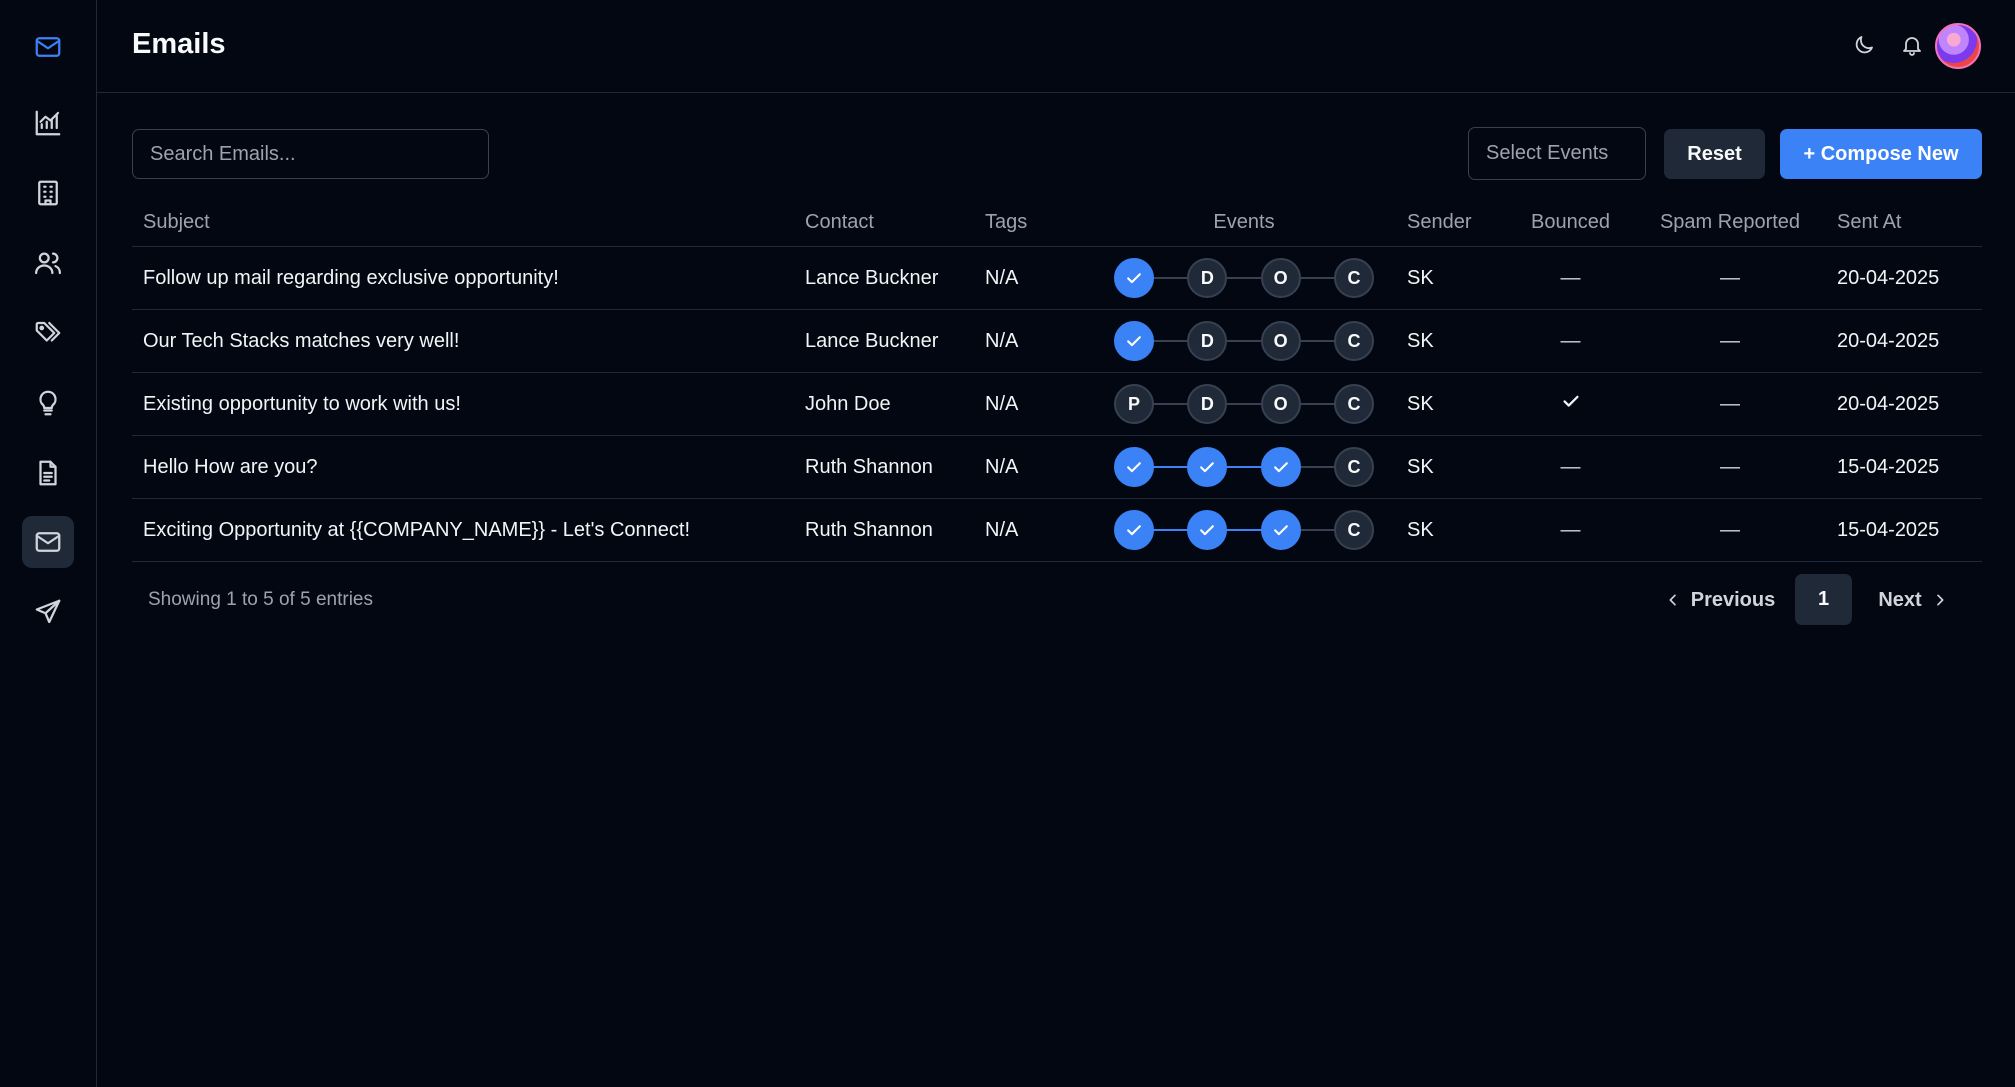 This screenshot has width=2015, height=1087. I want to click on email-contact: Lance Buckner, so click(872, 277).